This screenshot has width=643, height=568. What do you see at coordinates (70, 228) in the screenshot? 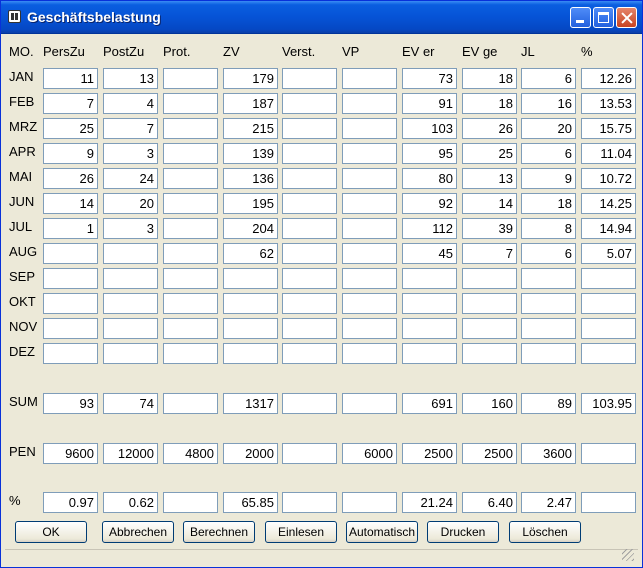
I see `value-field: 1` at bounding box center [70, 228].